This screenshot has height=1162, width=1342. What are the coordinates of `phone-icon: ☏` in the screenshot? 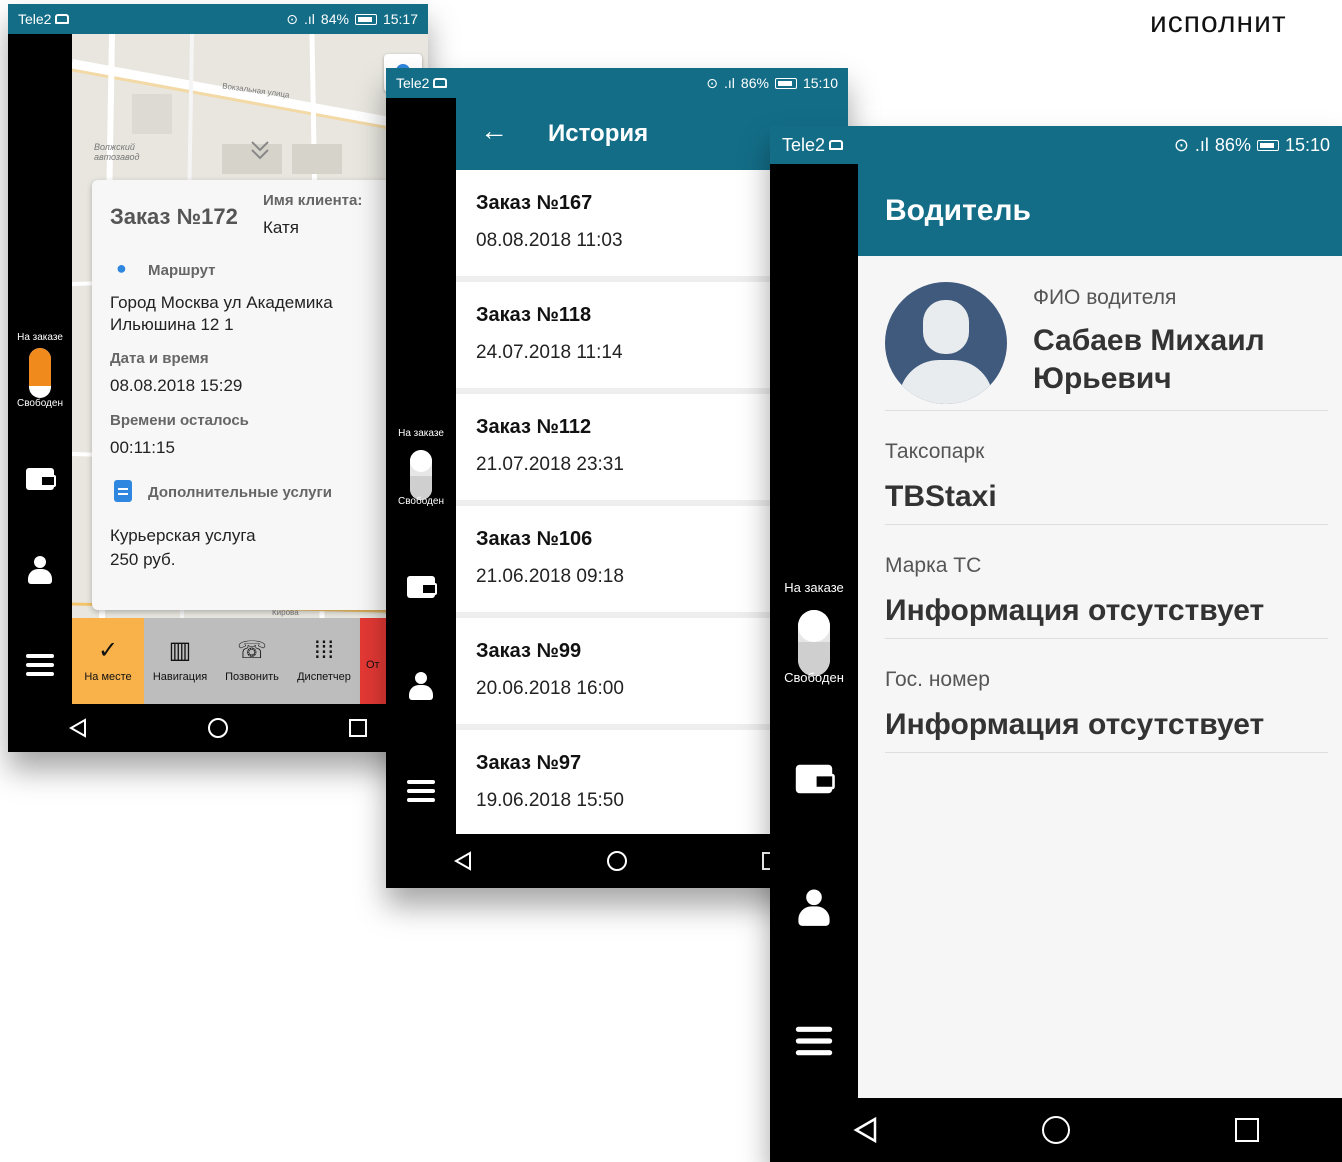 It's located at (251, 650).